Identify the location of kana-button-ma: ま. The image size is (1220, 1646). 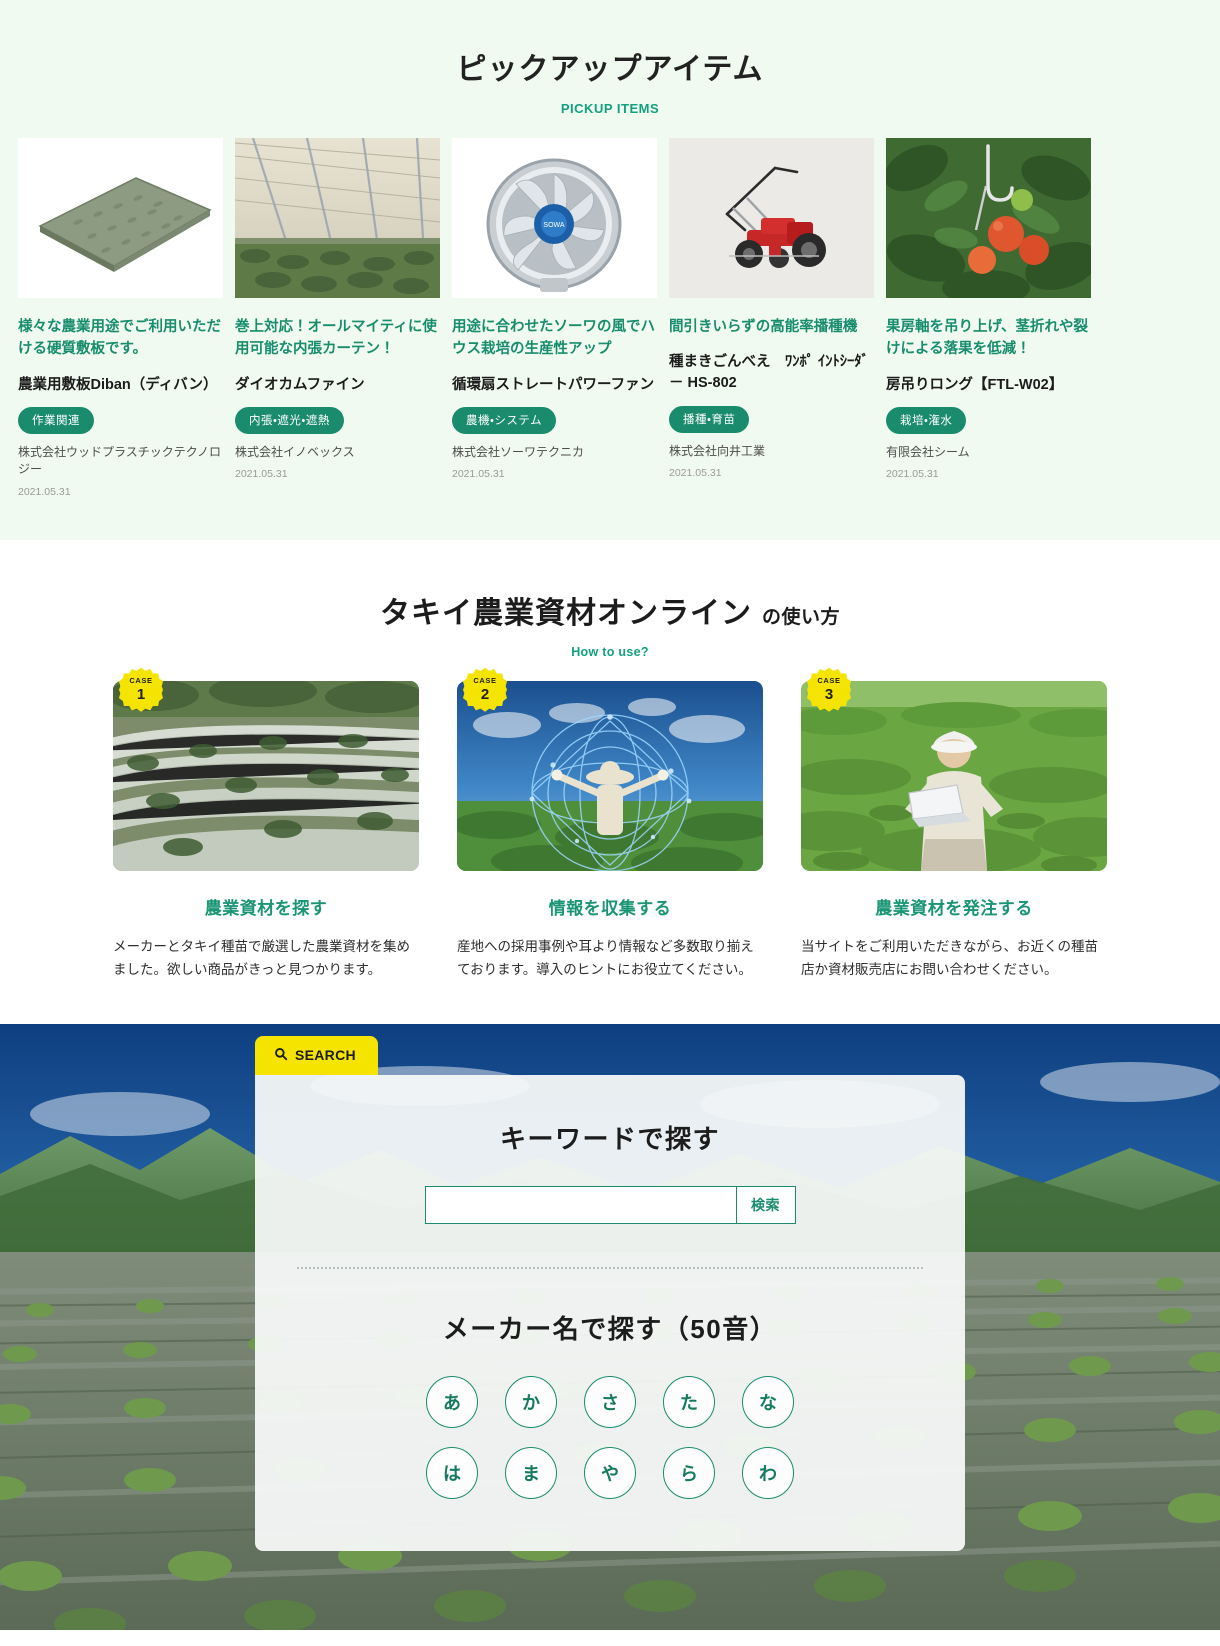
(531, 1472).